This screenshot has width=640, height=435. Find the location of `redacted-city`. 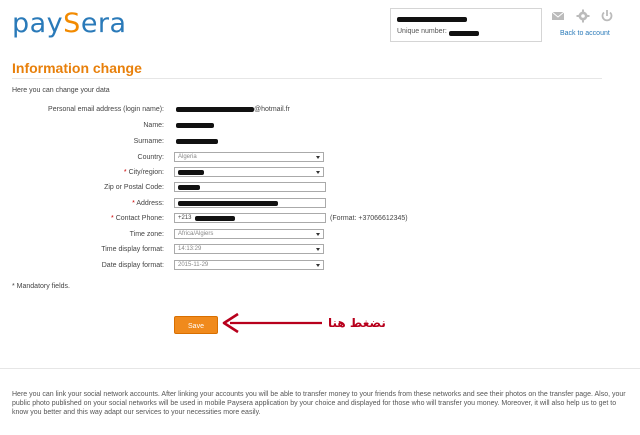

redacted-city is located at coordinates (191, 172).